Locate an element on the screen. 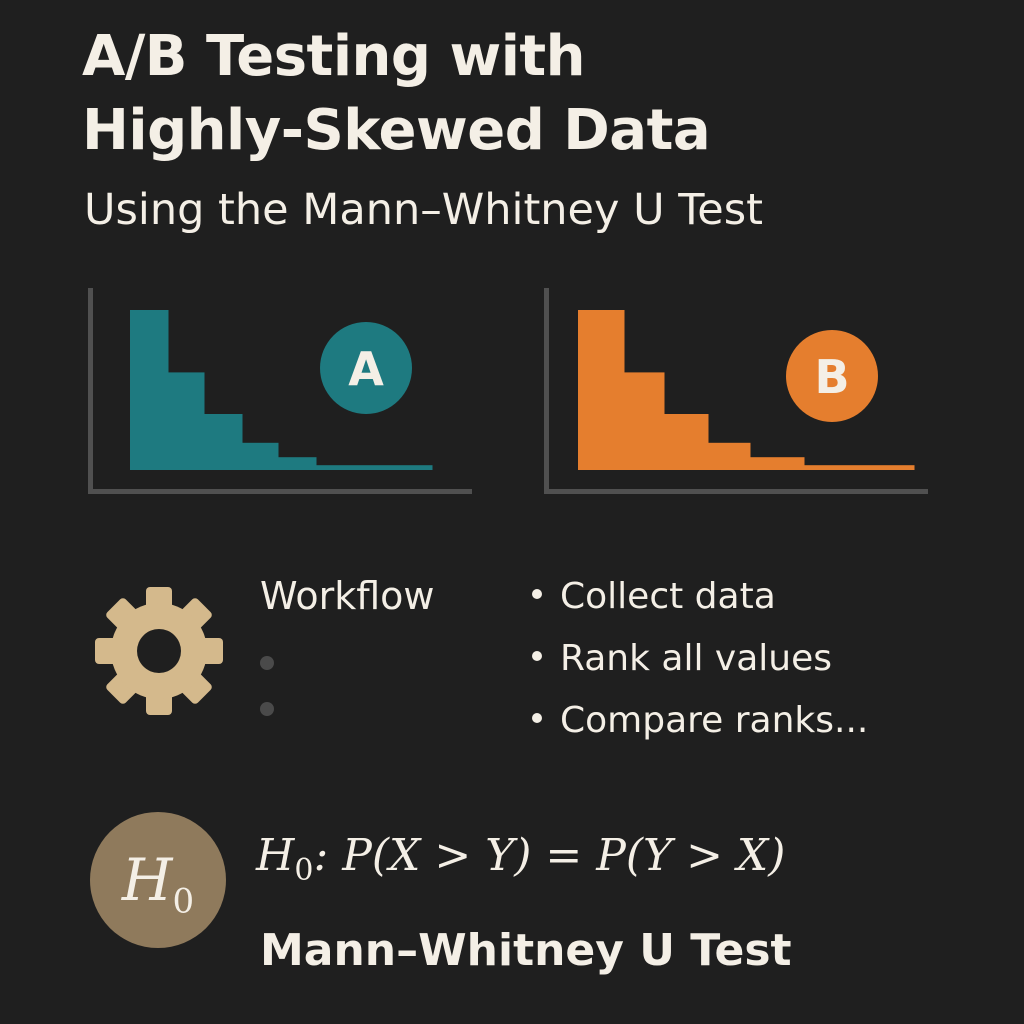  skewed-histogram-b: B is located at coordinates (736, 391).